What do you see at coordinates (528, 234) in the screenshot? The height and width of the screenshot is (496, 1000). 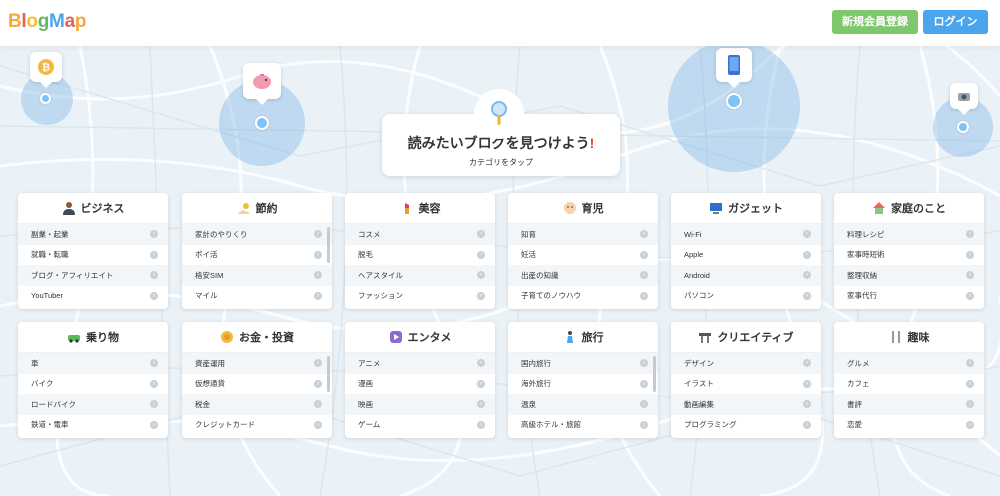 I see `category-item-label: 知育` at bounding box center [528, 234].